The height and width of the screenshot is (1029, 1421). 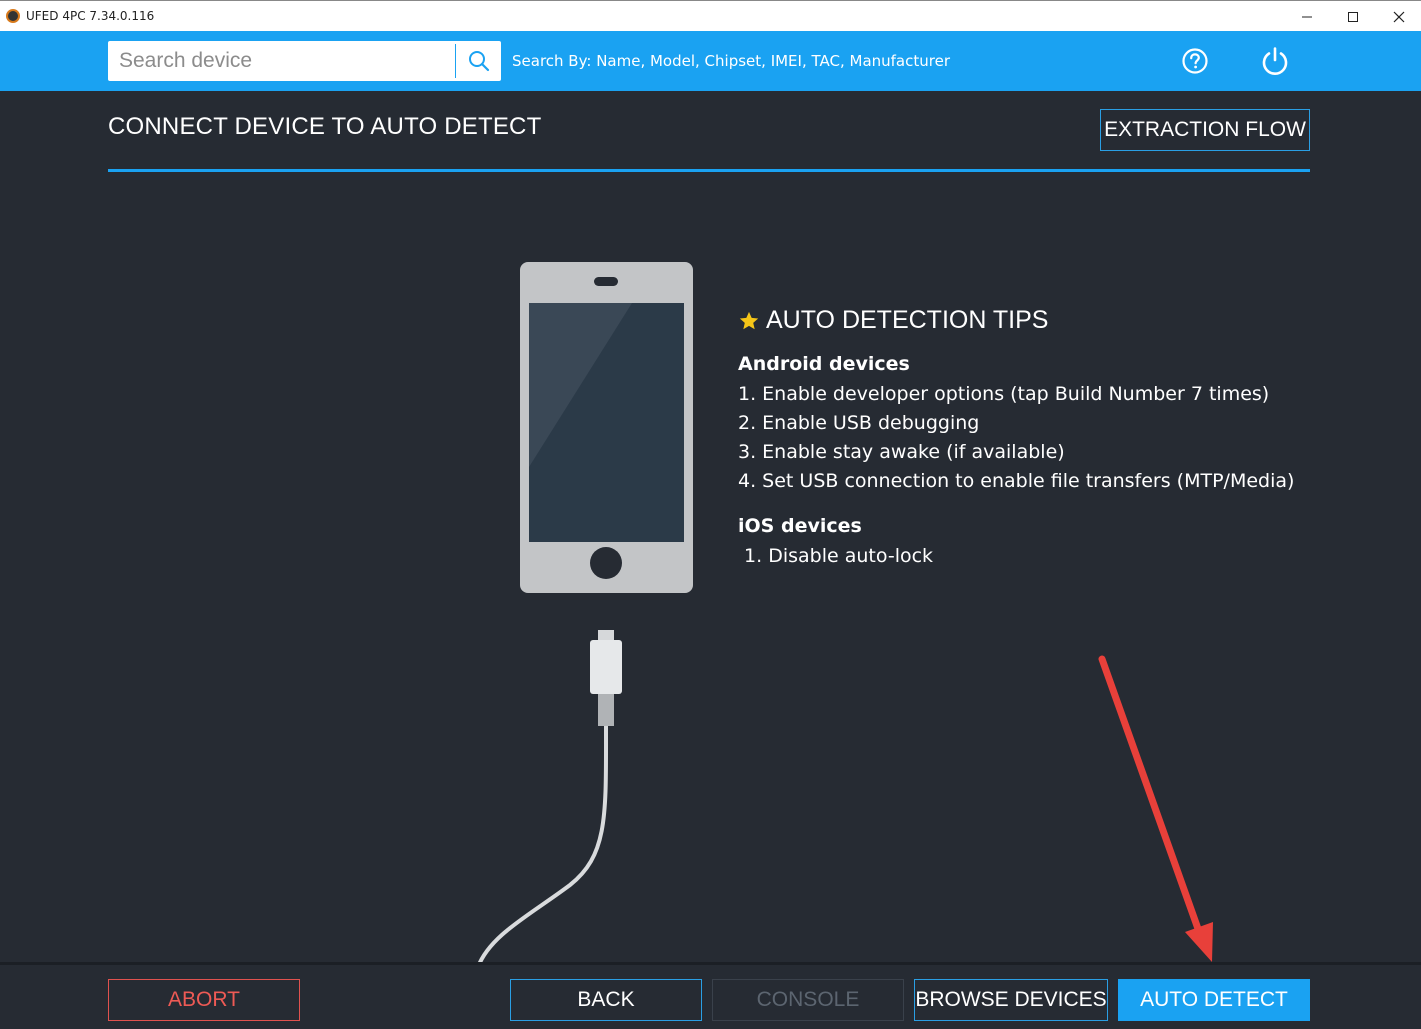 What do you see at coordinates (281, 61) in the screenshot?
I see `search-input` at bounding box center [281, 61].